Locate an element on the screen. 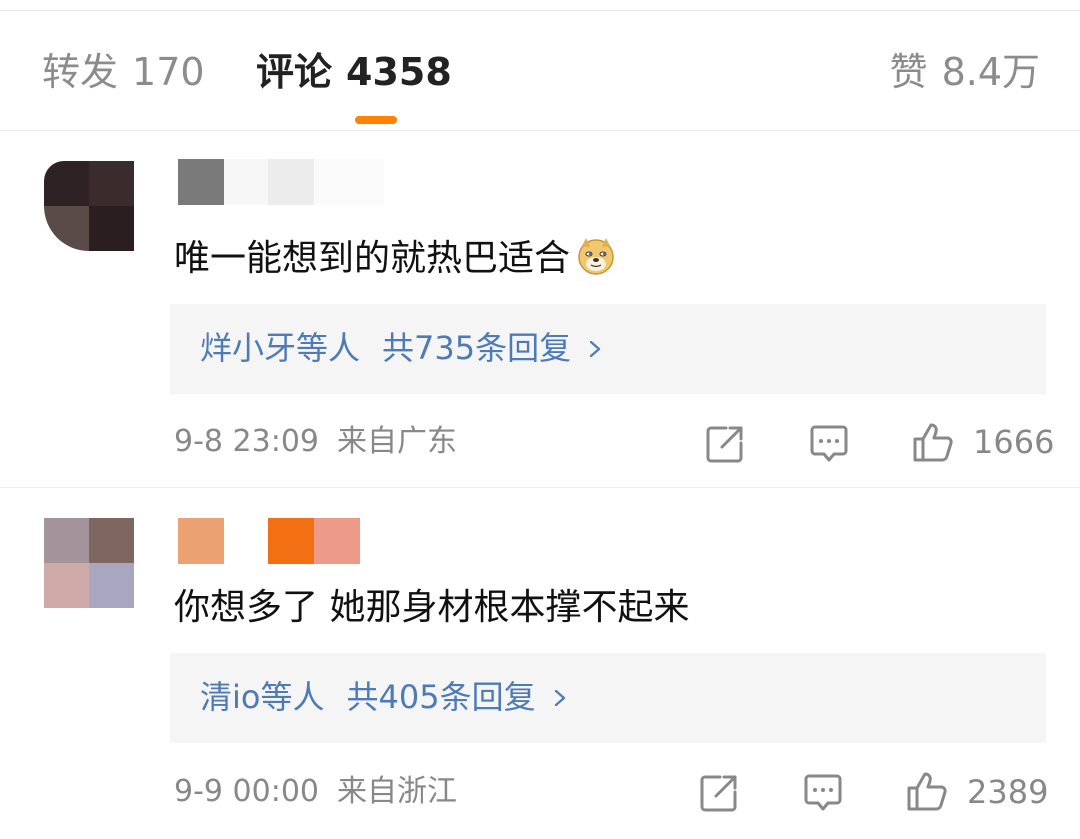 Image resolution: width=1080 pixels, height=839 pixels. comment-meta: 9-8 23:09 来自广东 is located at coordinates (315, 442).